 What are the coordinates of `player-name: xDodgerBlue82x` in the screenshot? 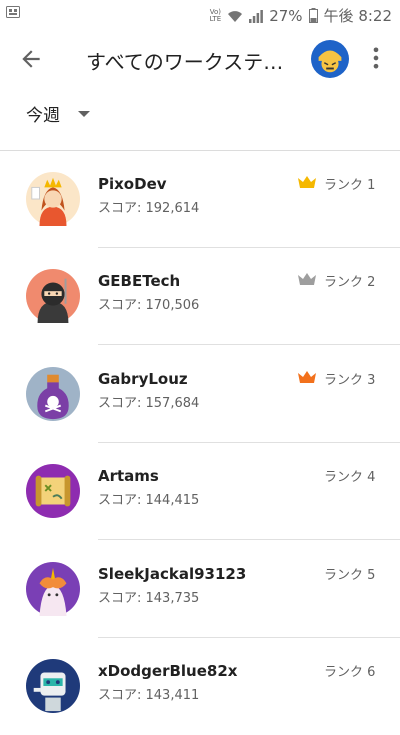 It's located at (168, 671).